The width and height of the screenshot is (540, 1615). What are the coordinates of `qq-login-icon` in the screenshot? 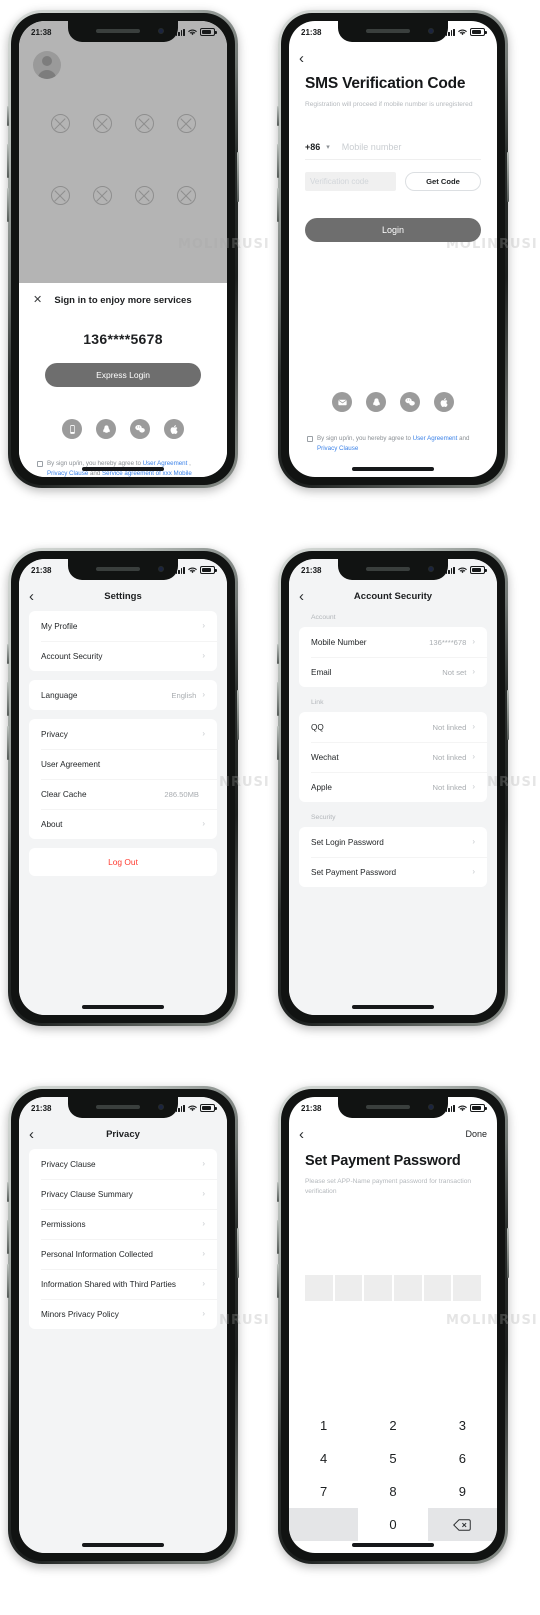 It's located at (376, 402).